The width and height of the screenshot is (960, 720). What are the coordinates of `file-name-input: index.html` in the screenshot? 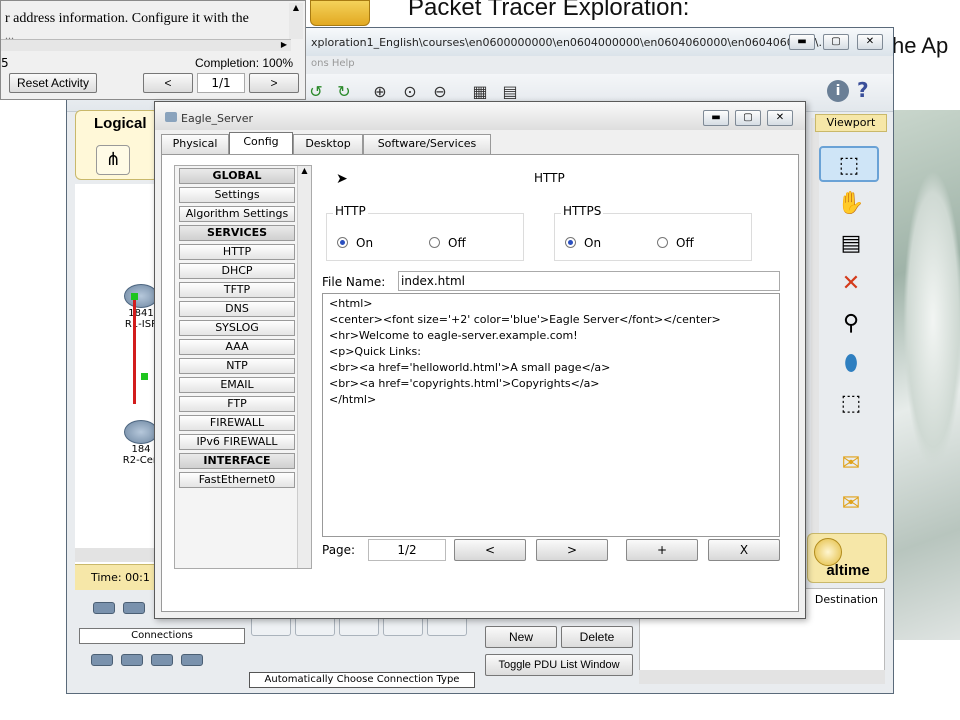 It's located at (589, 281).